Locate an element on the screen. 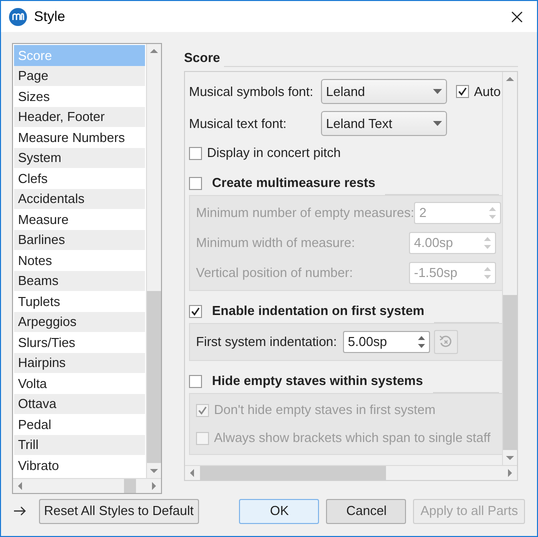 The height and width of the screenshot is (537, 538). checkbox-label: Display in concert pitch is located at coordinates (274, 153).